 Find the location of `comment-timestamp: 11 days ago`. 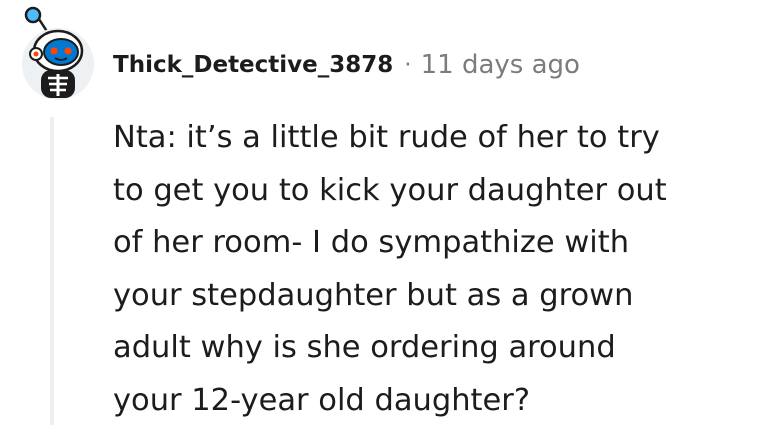

comment-timestamp: 11 days ago is located at coordinates (500, 65).